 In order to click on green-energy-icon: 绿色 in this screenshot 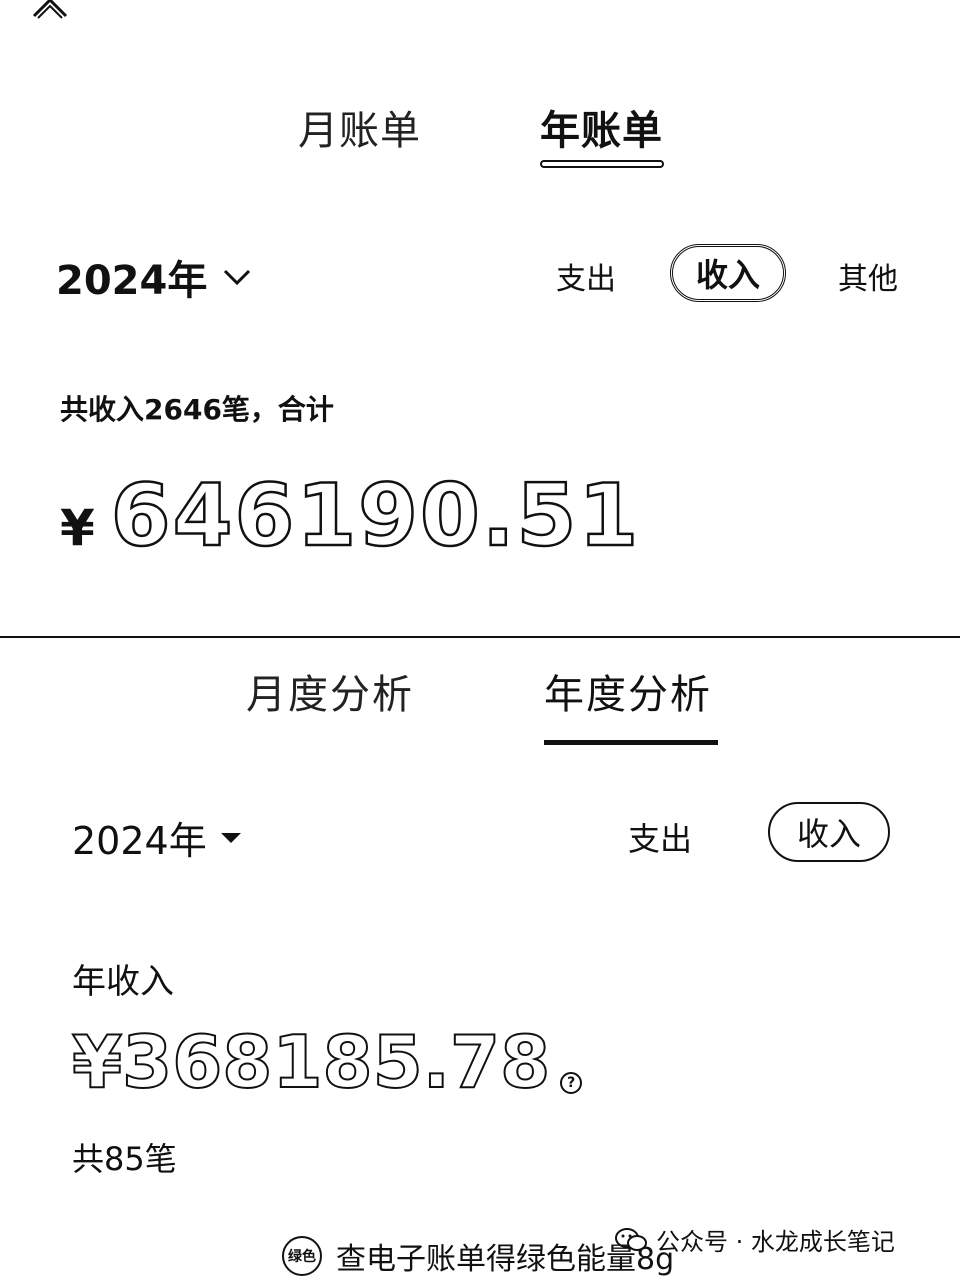, I will do `click(302, 1256)`.